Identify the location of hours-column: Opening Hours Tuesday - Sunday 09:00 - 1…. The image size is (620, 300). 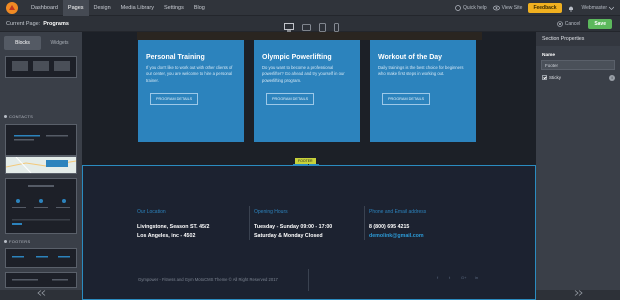
(293, 225).